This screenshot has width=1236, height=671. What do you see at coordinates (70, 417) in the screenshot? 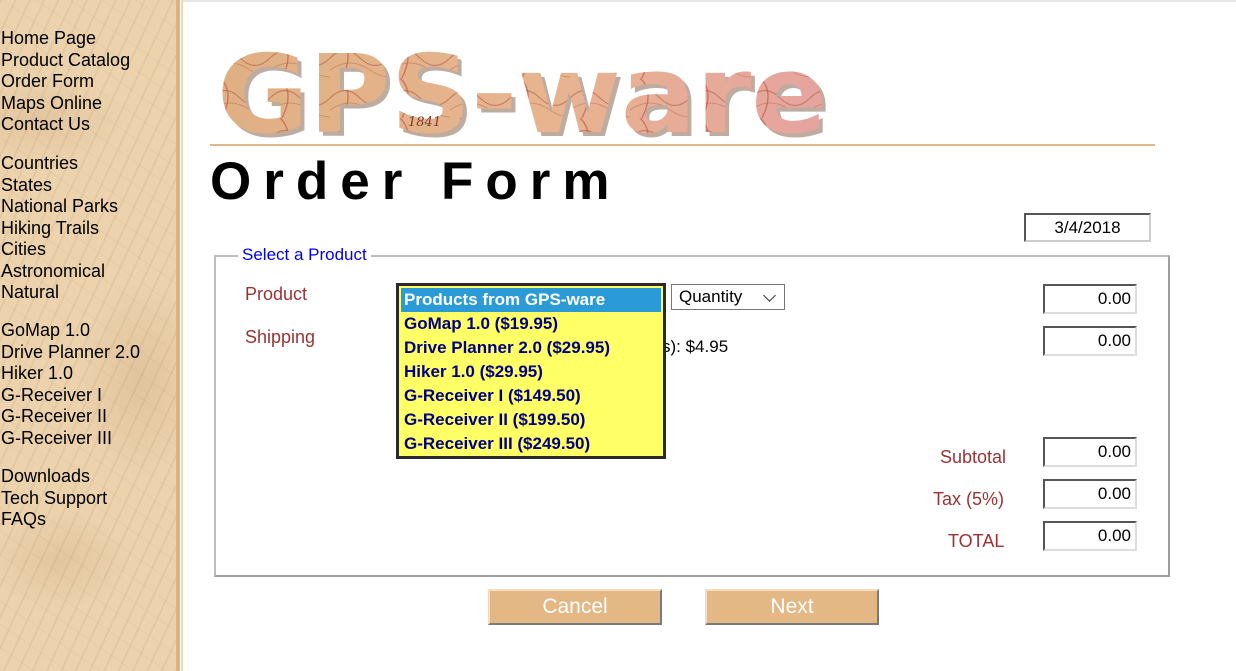
I see `nav-link-g-receiver-2: G-Receiver II` at bounding box center [70, 417].